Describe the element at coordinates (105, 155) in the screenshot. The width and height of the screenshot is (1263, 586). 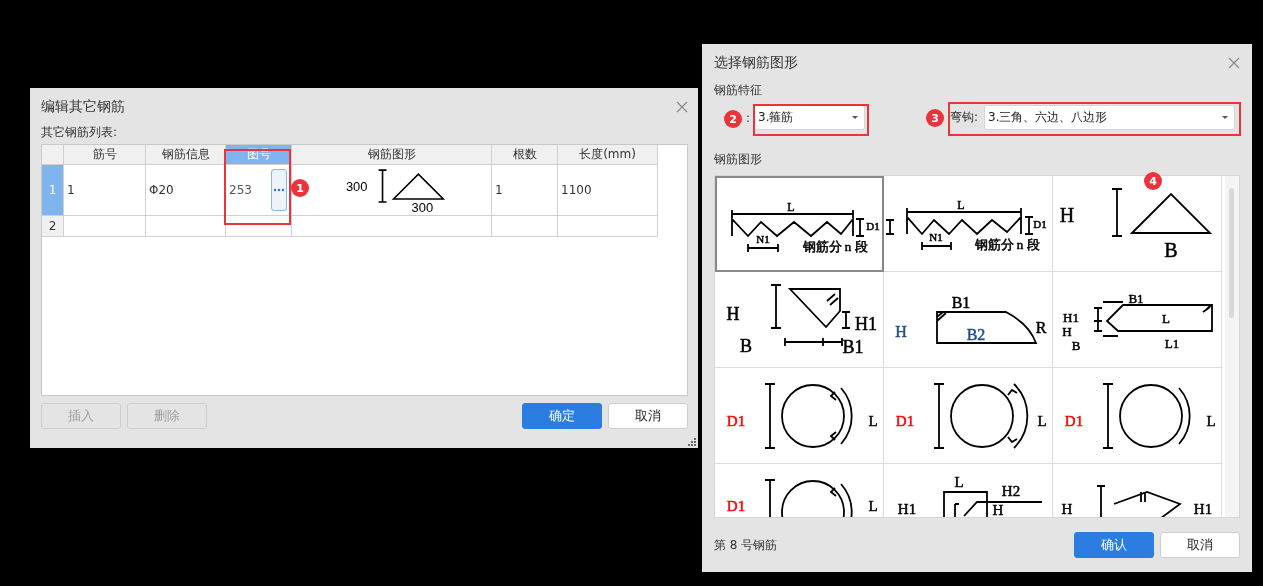
I see `column-header: 筋号` at that location.